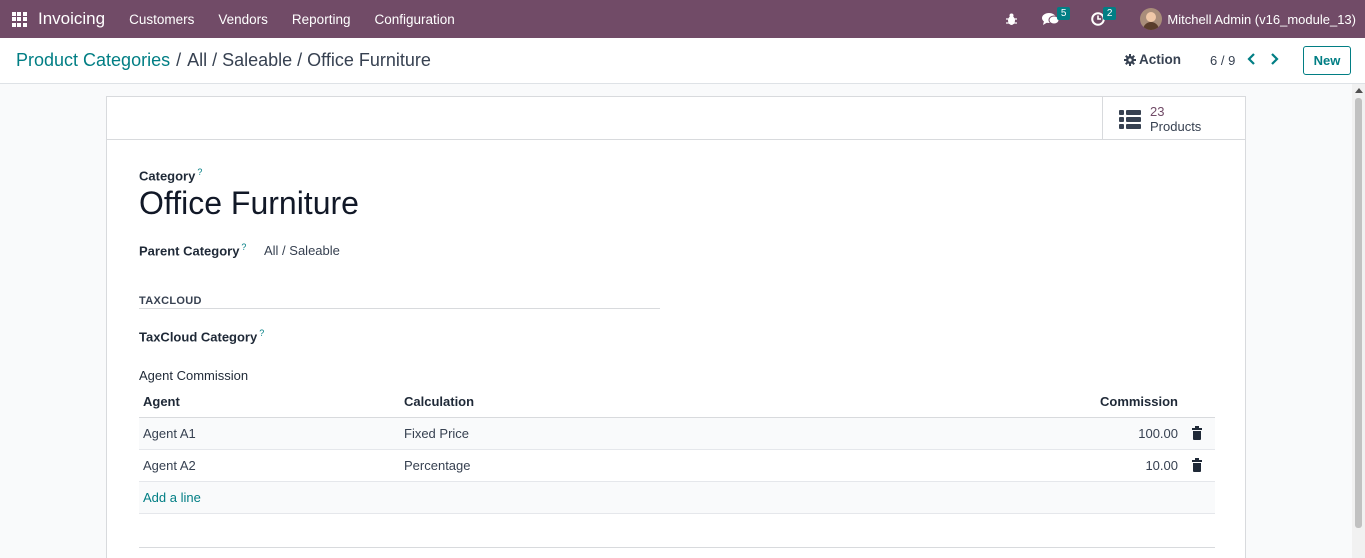 Image resolution: width=1365 pixels, height=558 pixels. What do you see at coordinates (93, 60) in the screenshot?
I see `breadcrumb-product-categories: Product Categories` at bounding box center [93, 60].